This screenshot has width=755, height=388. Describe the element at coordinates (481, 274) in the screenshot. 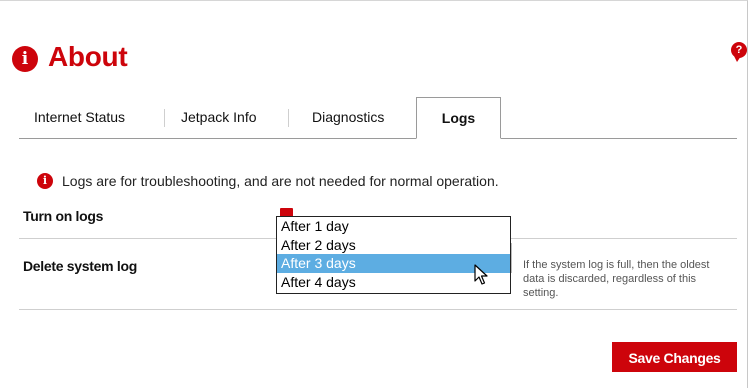

I see `mouse-pointer-icon` at that location.